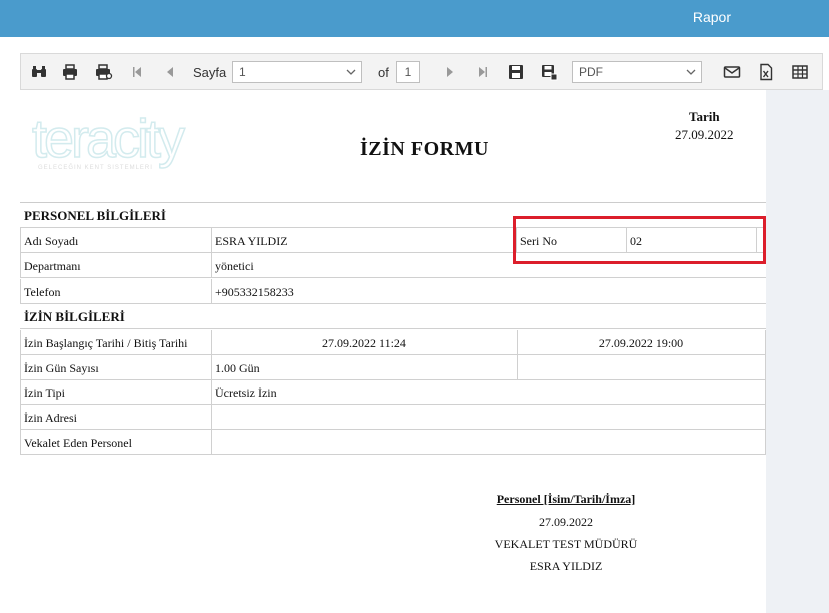  Describe the element at coordinates (591, 72) in the screenshot. I see `export-format-value: PDF` at that location.